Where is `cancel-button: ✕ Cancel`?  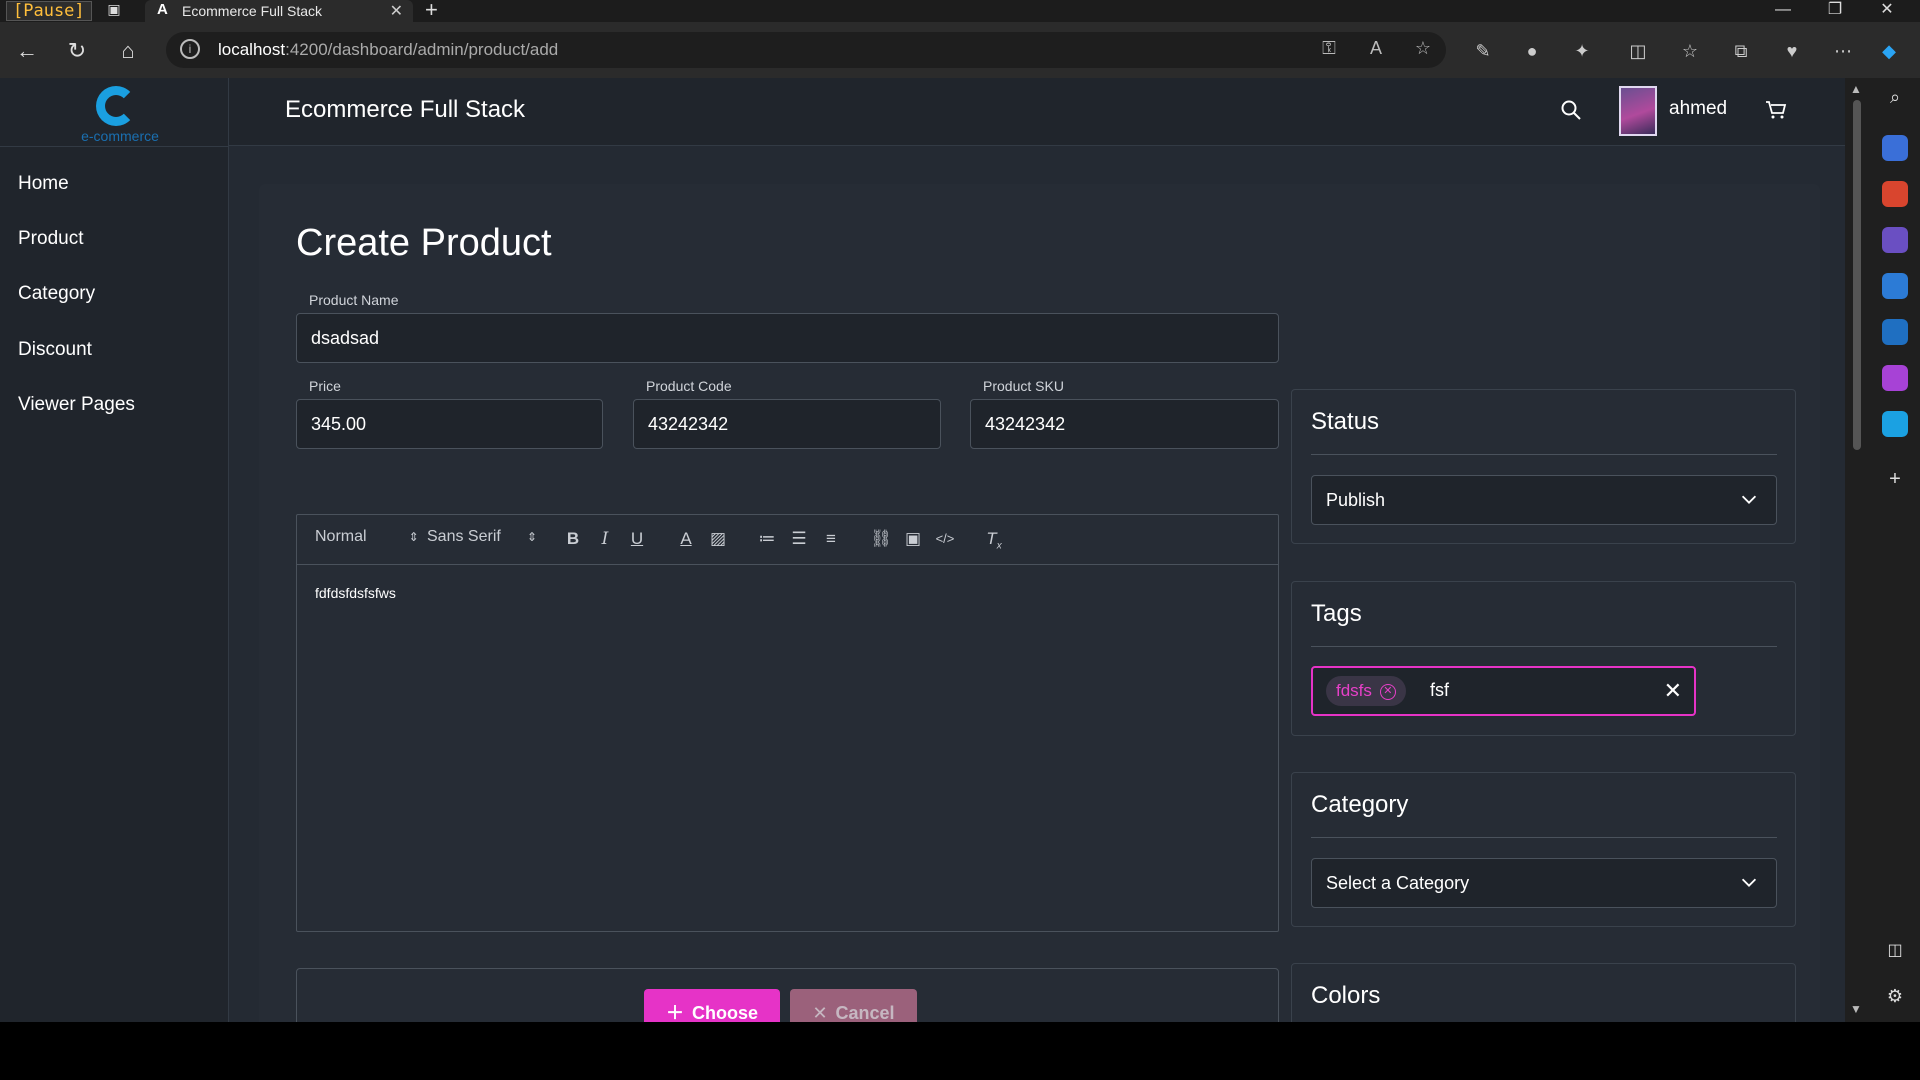 cancel-button: ✕ Cancel is located at coordinates (853, 1005).